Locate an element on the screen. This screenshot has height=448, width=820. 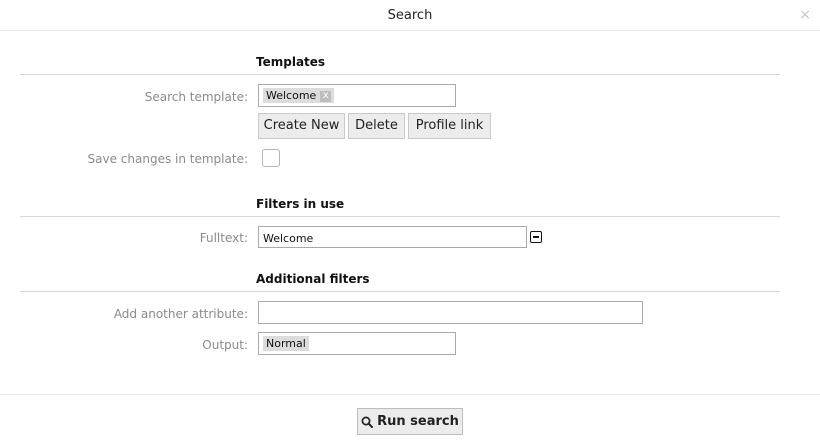
fulltext-input is located at coordinates (392, 238).